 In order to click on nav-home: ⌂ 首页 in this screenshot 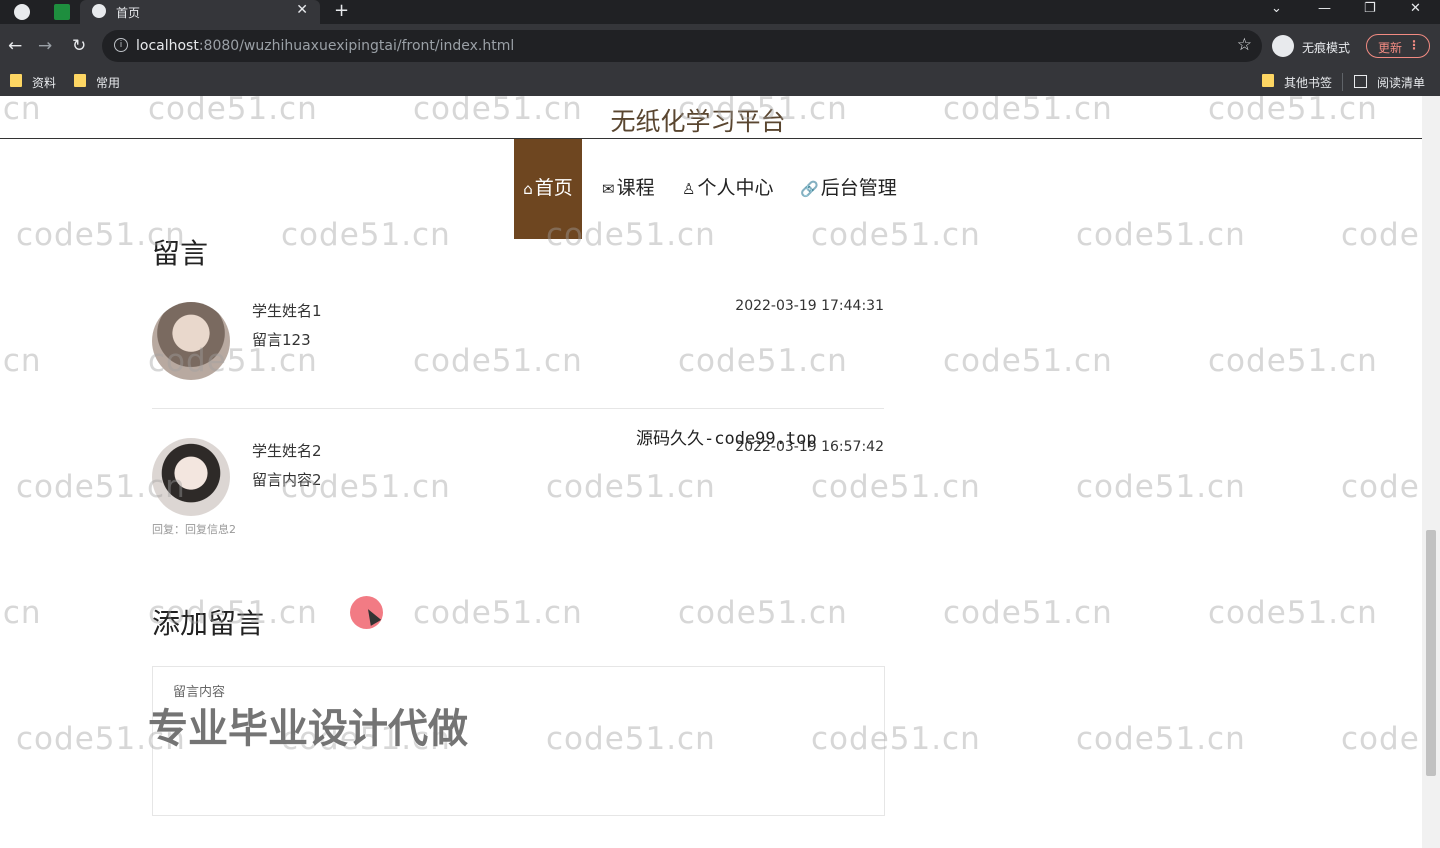, I will do `click(548, 189)`.